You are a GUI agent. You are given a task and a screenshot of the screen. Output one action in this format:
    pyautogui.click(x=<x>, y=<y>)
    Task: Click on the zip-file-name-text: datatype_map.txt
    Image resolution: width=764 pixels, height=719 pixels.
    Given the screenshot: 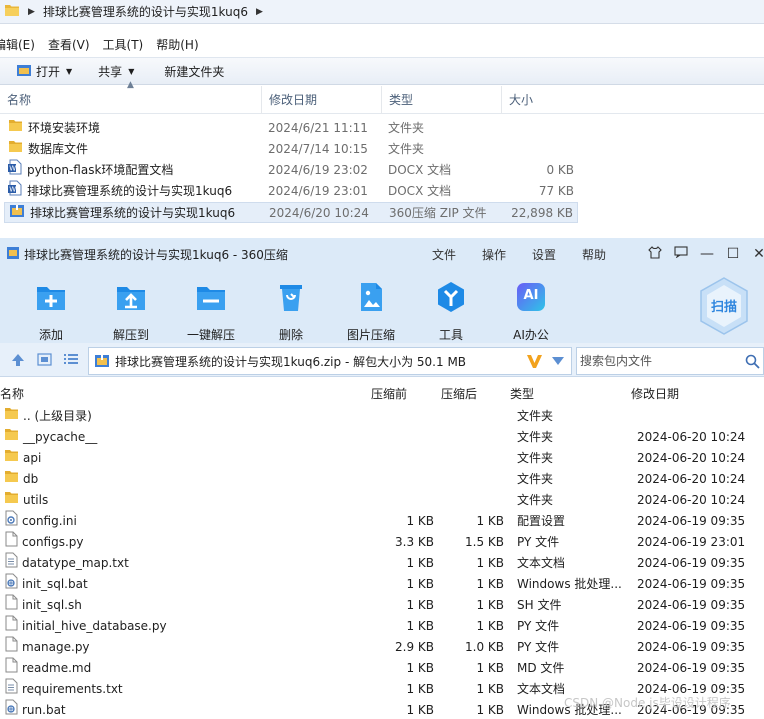 What is the action you would take?
    pyautogui.click(x=75, y=563)
    